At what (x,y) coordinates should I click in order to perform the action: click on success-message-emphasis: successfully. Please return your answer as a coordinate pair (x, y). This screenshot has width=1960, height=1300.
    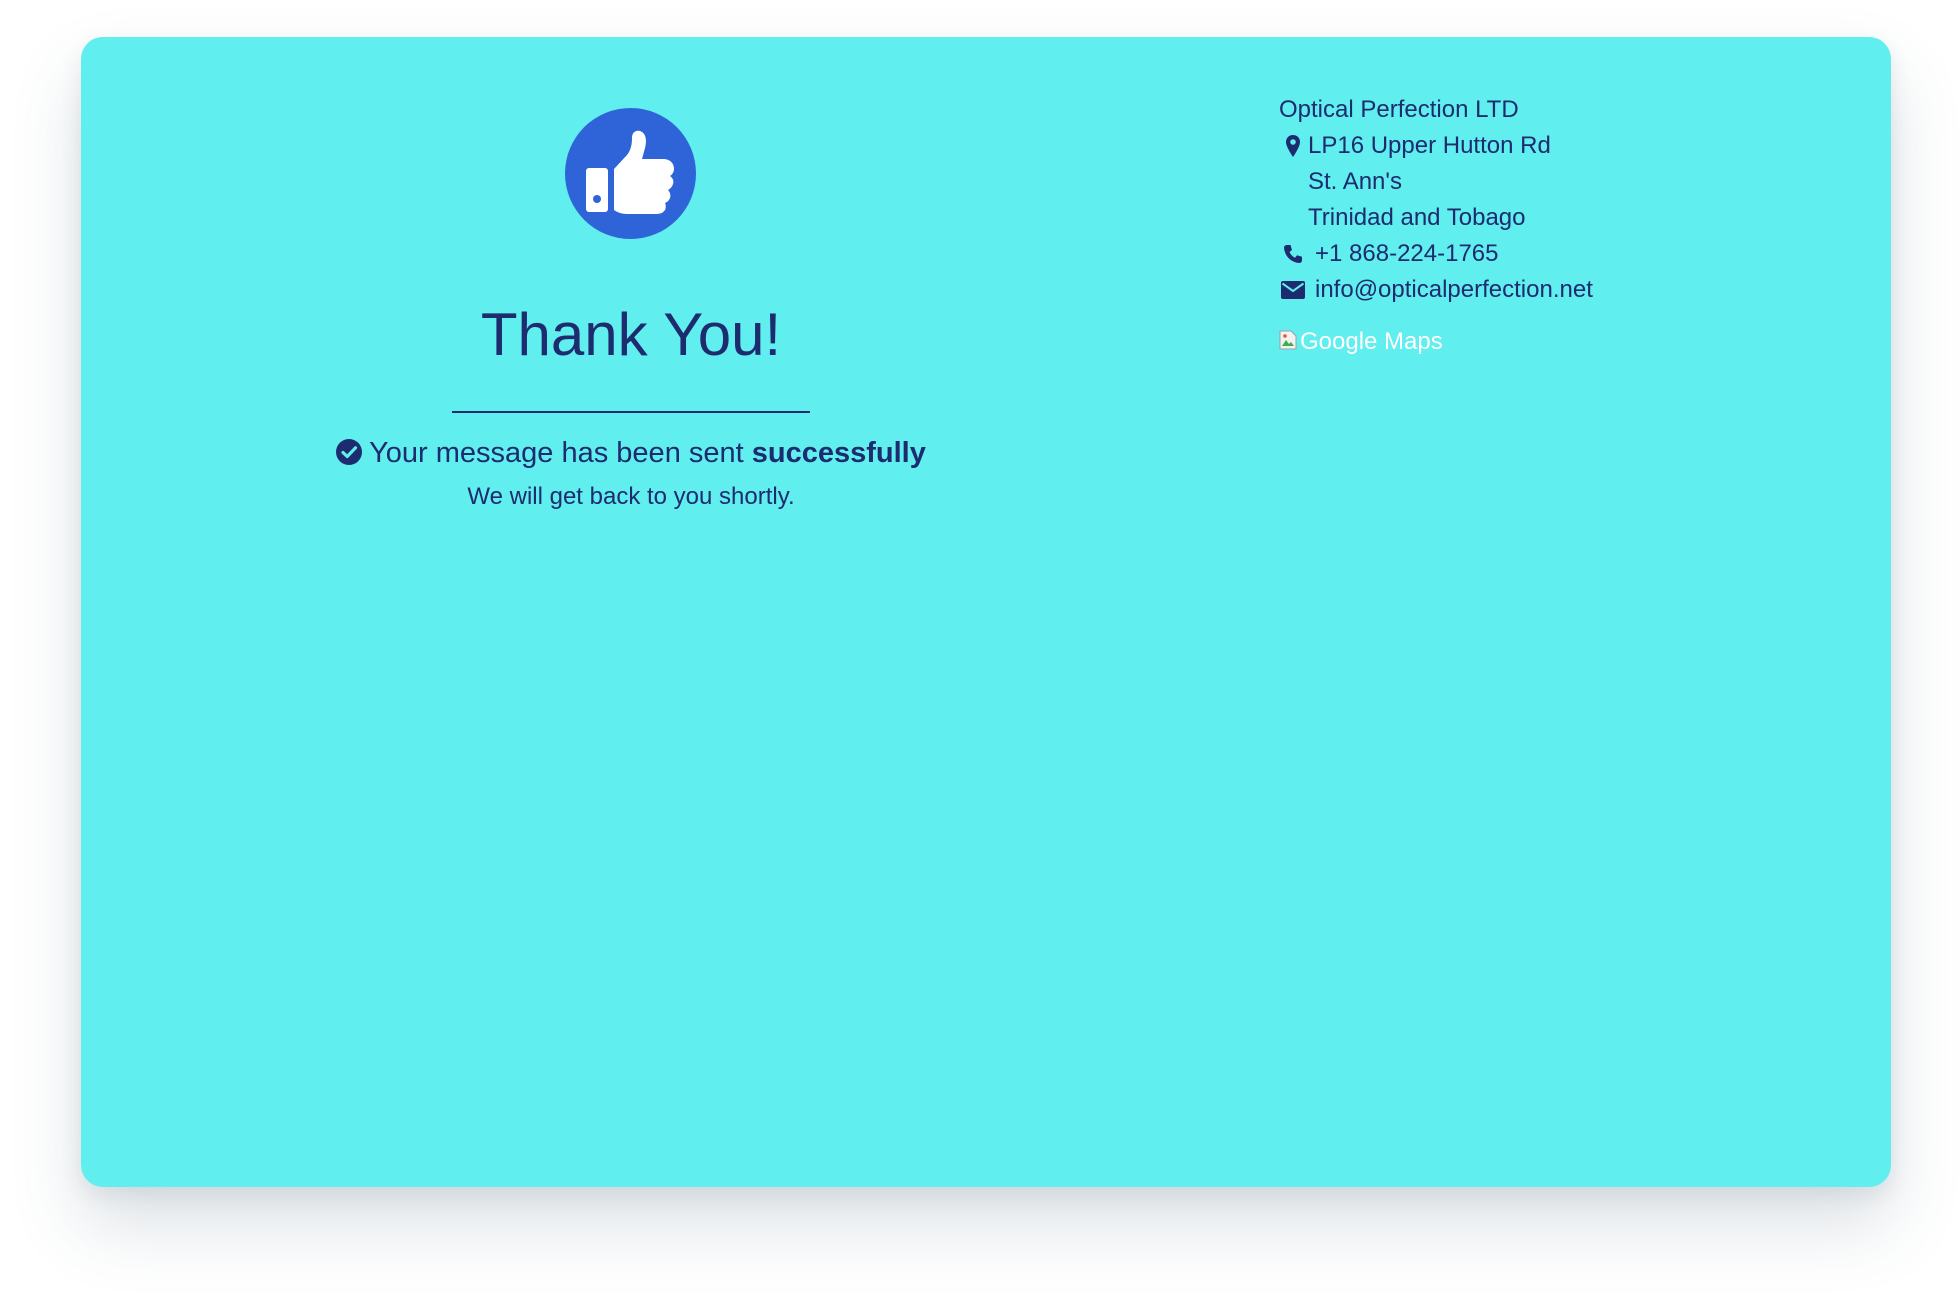
    Looking at the image, I should click on (838, 453).